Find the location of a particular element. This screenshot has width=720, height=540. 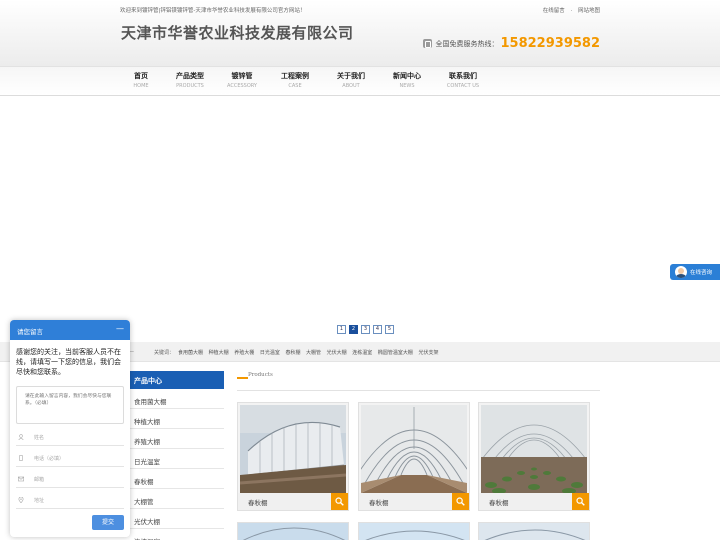

pager-dot: 4 is located at coordinates (377, 329).